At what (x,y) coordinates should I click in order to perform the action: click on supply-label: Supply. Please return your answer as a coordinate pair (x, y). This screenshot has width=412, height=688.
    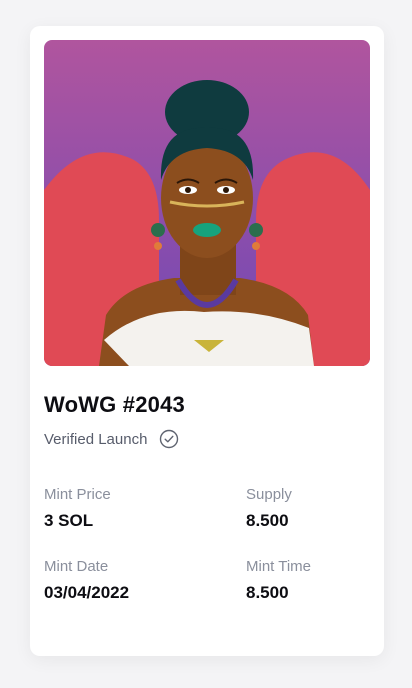
    Looking at the image, I should click on (269, 494).